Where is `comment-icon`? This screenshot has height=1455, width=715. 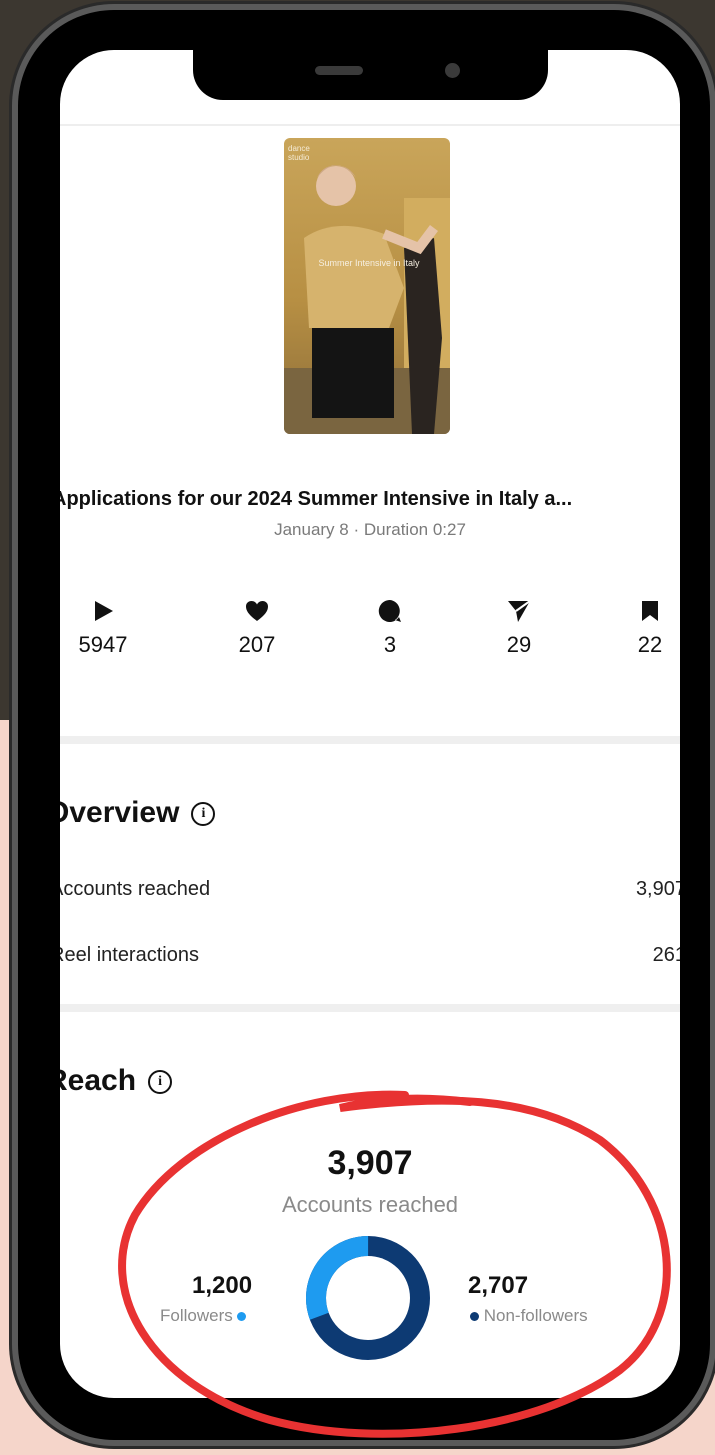 comment-icon is located at coordinates (390, 611).